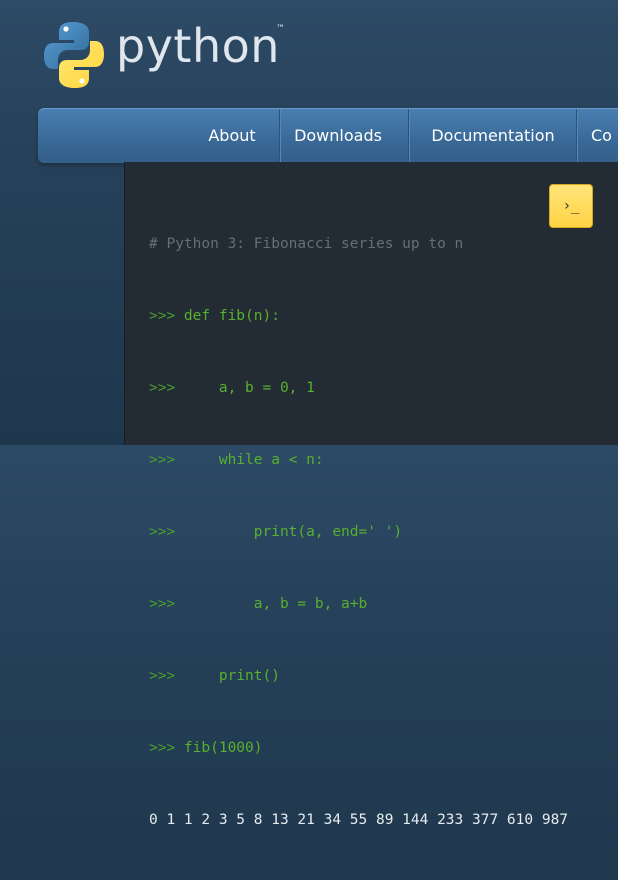  I want to click on code-text: while a < n:, so click(253, 460).